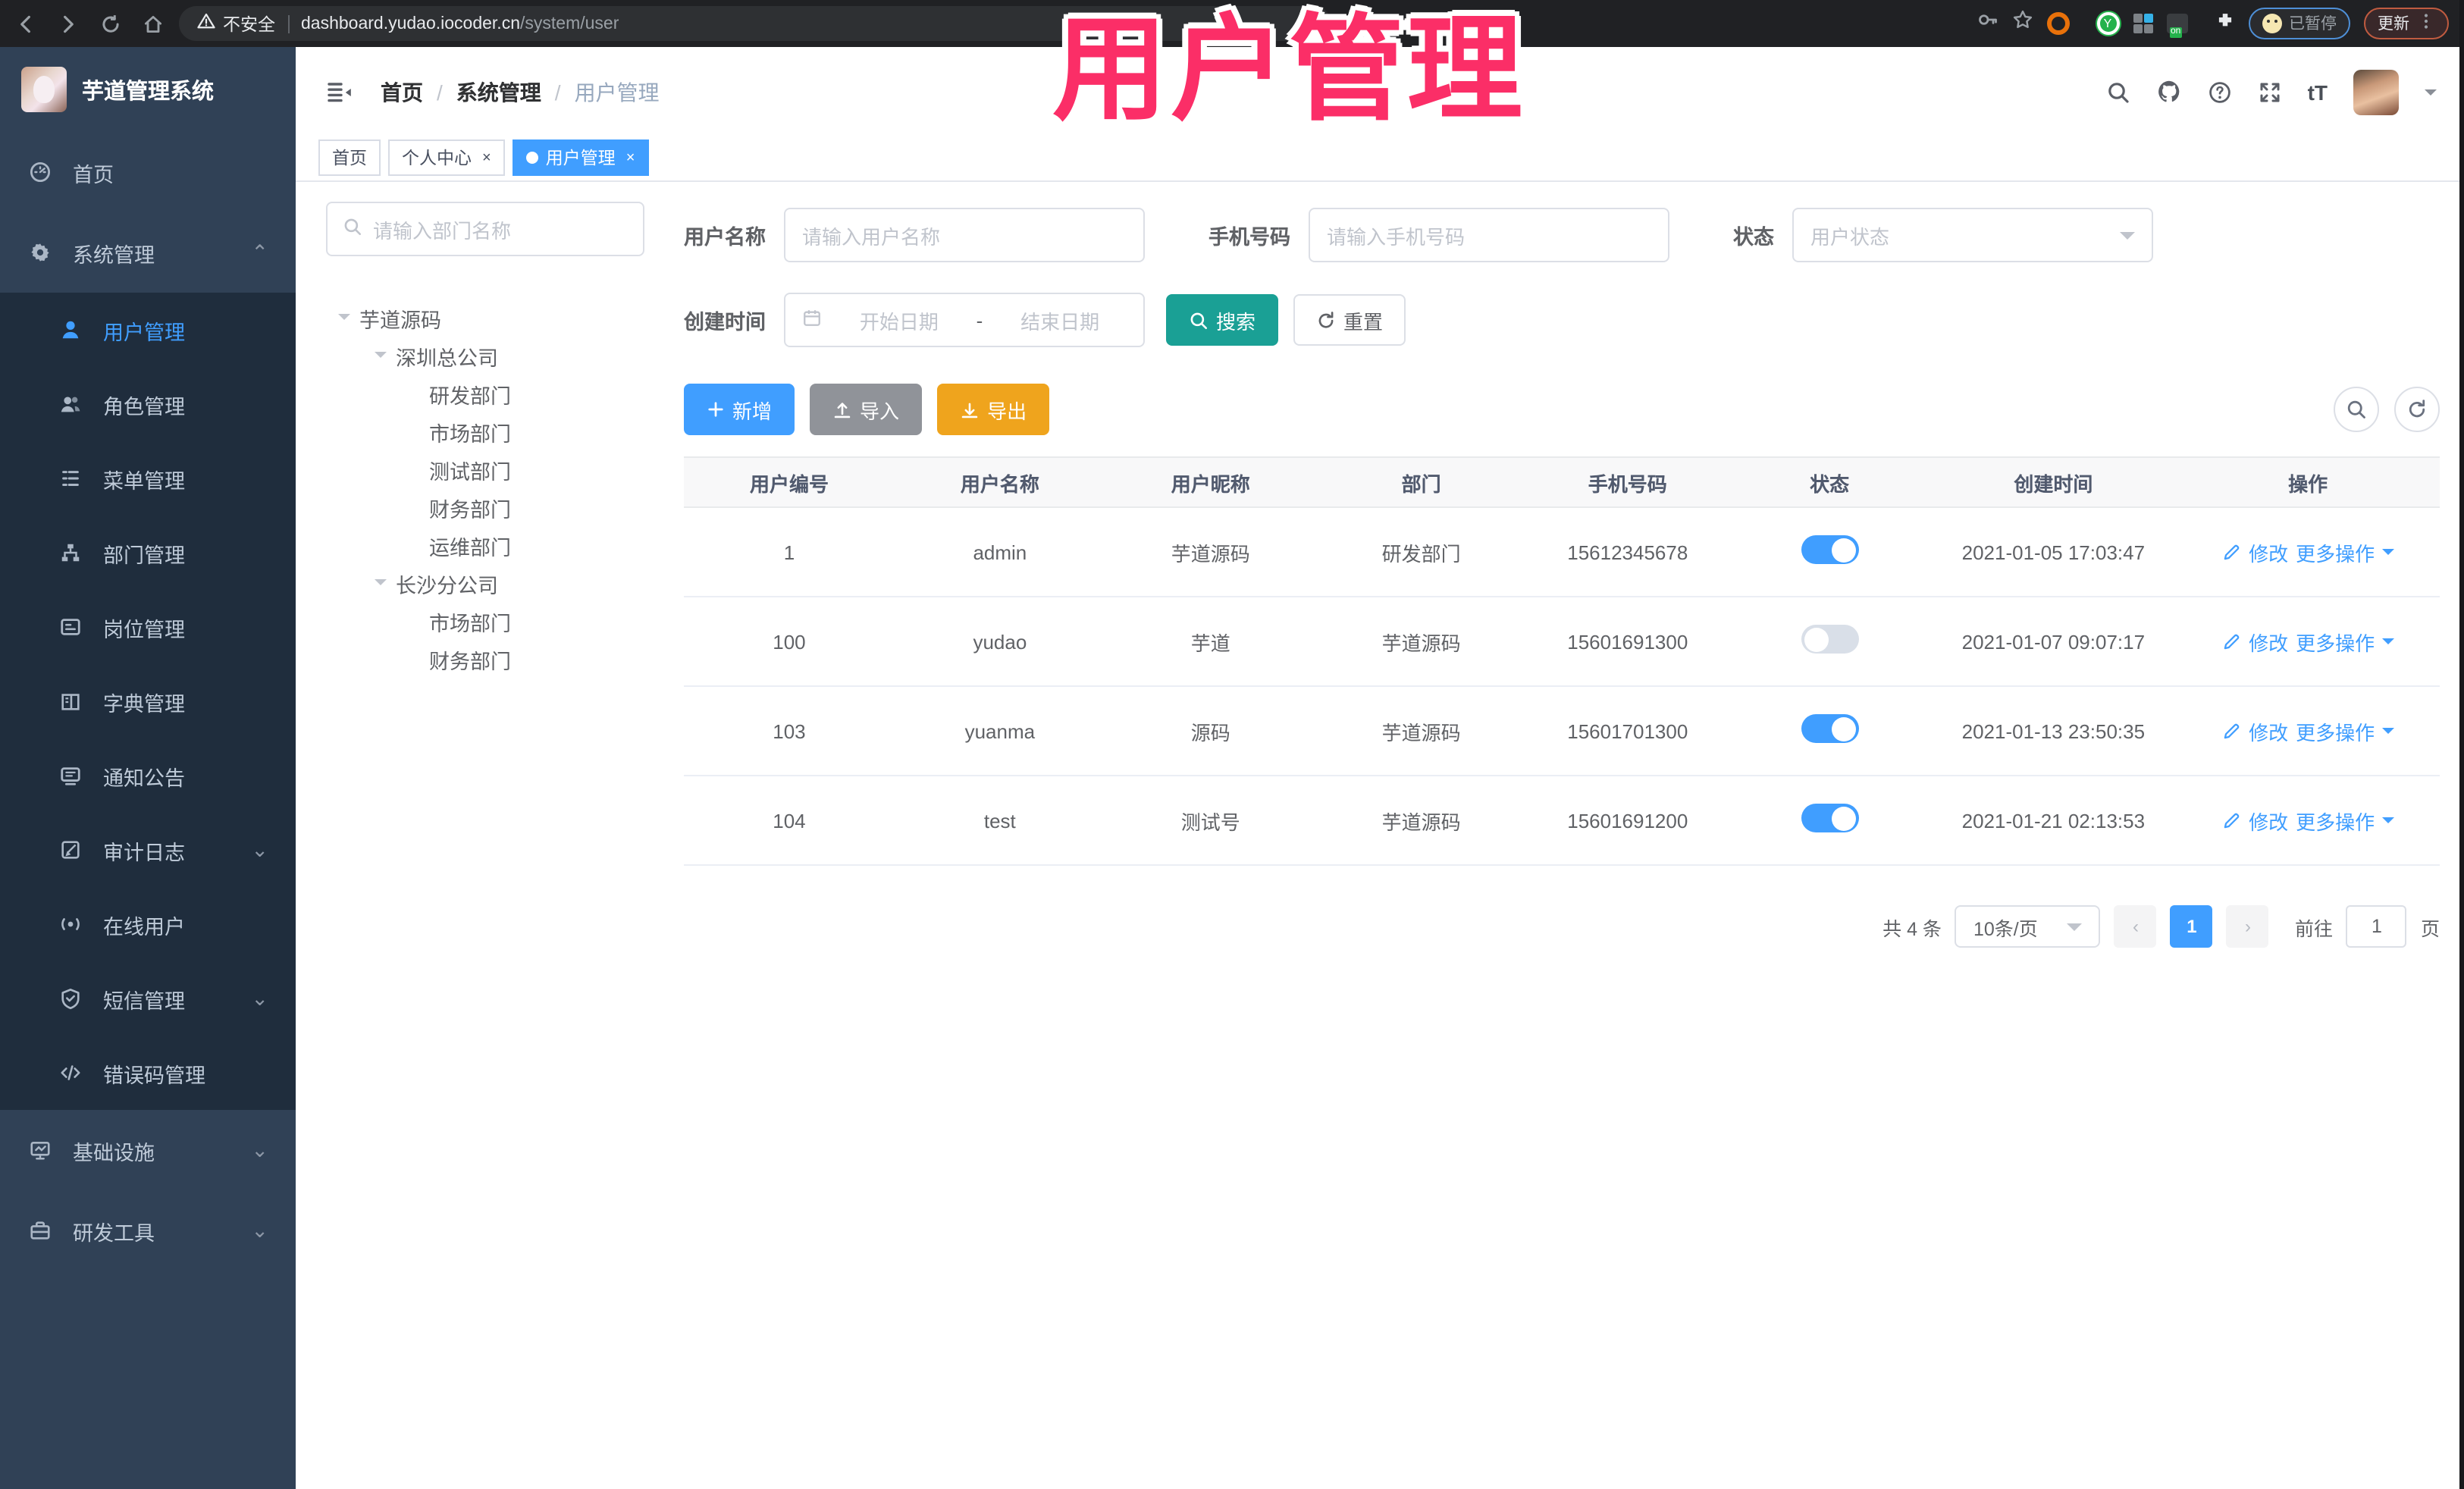  Describe the element at coordinates (148, 172) in the screenshot. I see `sidebar-item-home: 首页` at that location.